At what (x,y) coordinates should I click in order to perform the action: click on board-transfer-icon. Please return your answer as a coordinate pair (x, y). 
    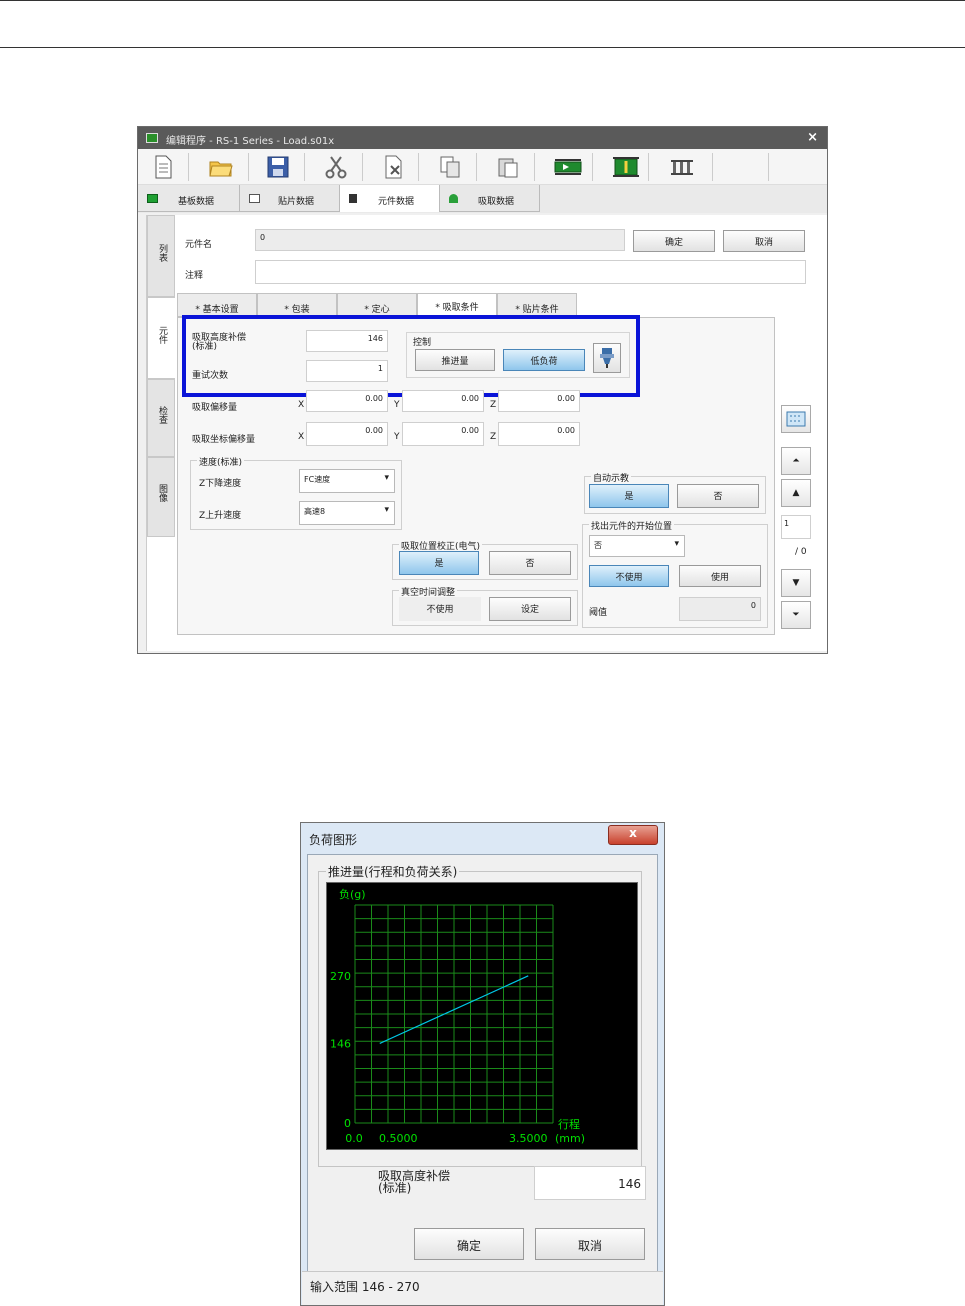
    Looking at the image, I should click on (625, 167).